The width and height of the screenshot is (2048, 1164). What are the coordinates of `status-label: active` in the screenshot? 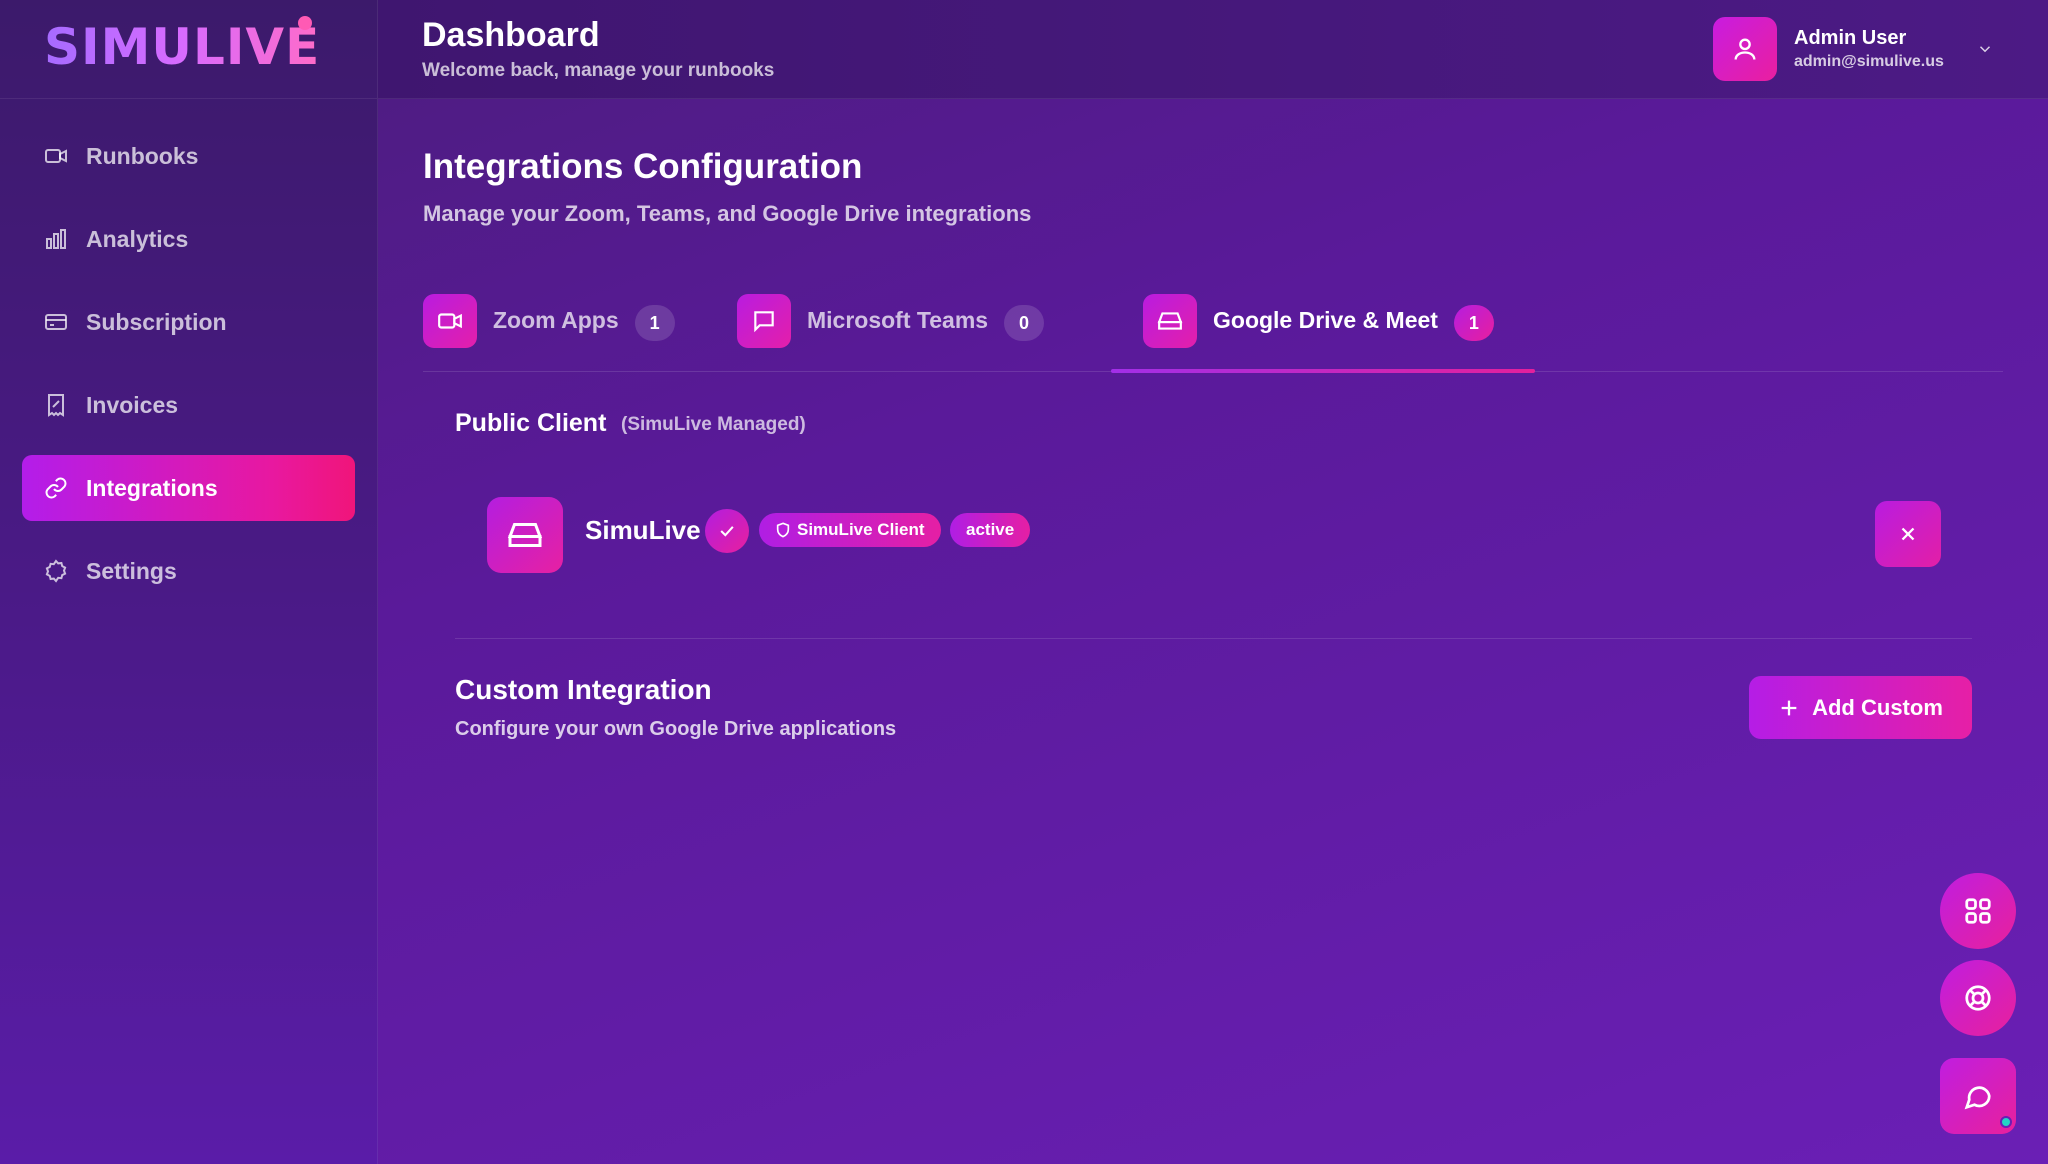 It's located at (990, 529).